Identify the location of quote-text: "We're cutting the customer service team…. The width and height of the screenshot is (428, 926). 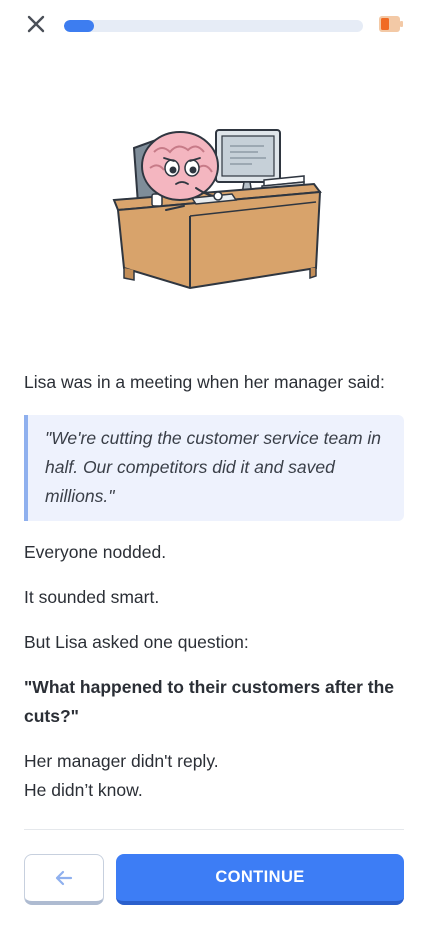
(213, 467).